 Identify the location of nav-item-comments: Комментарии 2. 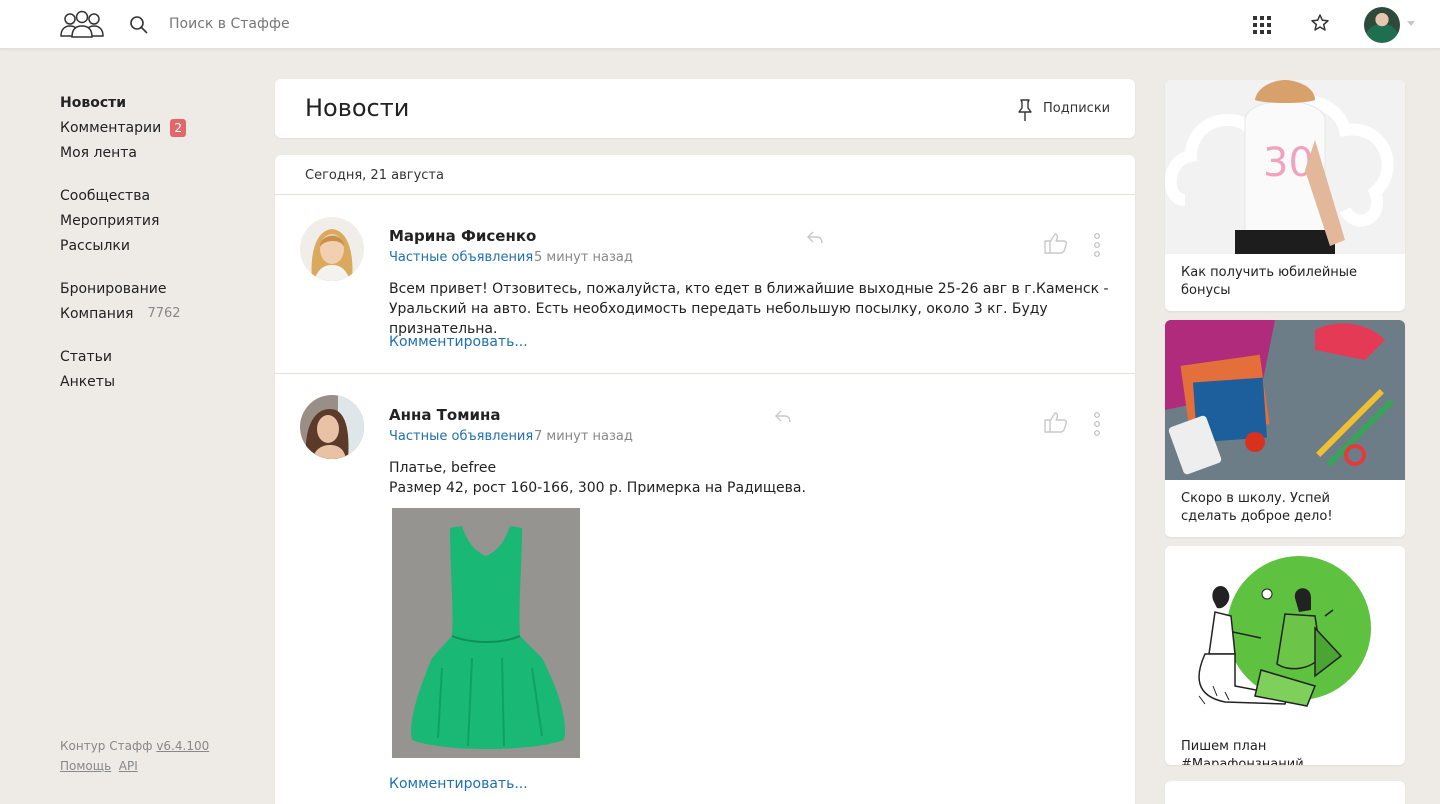
(155, 127).